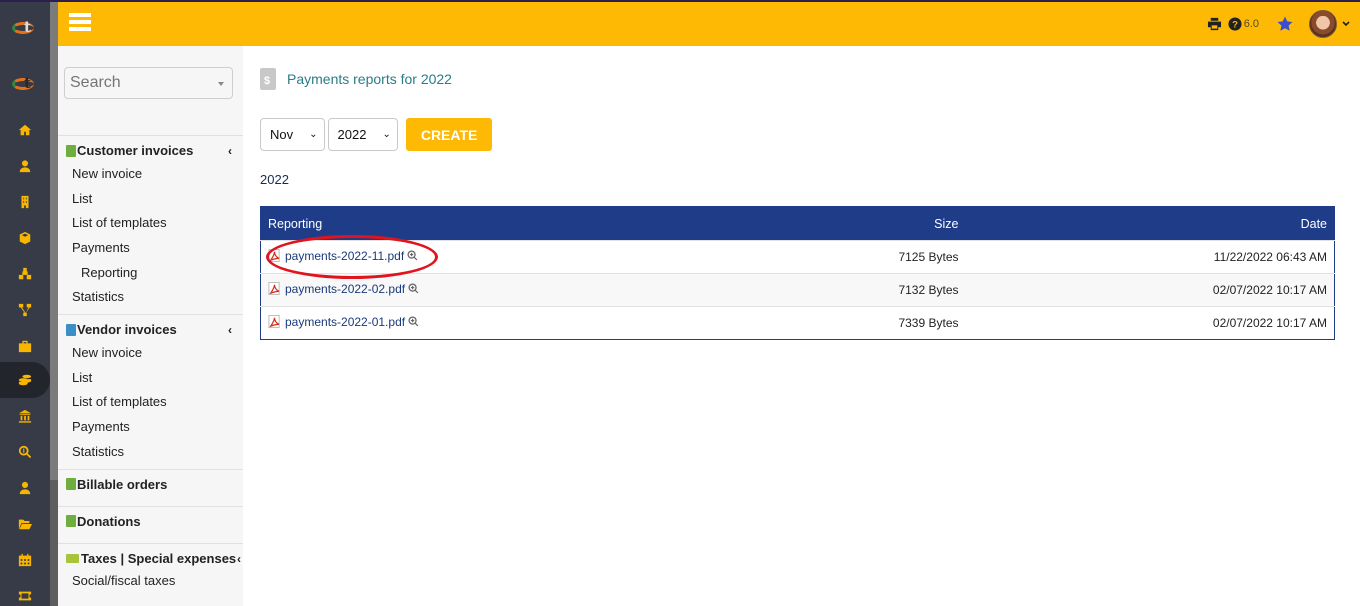 The width and height of the screenshot is (1360, 606). What do you see at coordinates (709, 24) in the screenshot?
I see `top-bar: ? 6.0` at bounding box center [709, 24].